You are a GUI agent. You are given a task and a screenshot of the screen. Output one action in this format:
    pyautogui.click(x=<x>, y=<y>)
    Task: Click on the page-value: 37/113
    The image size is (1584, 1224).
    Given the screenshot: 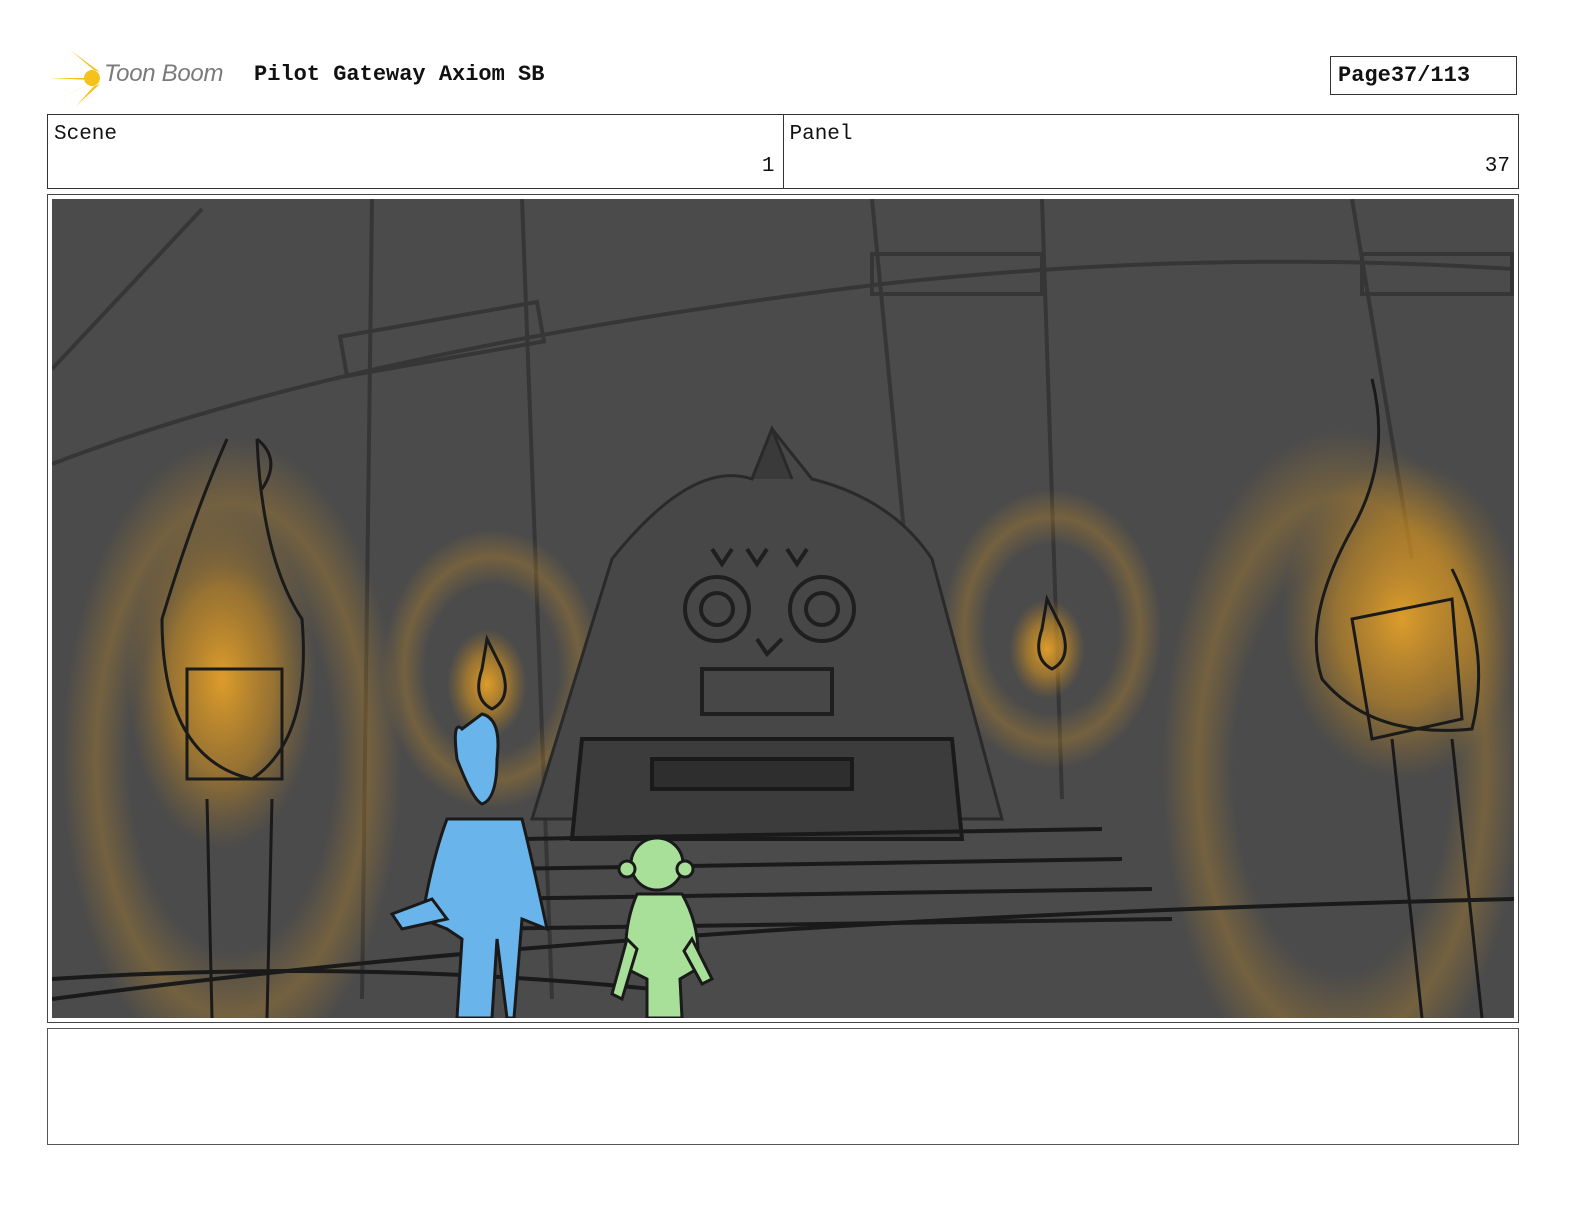 What is the action you would take?
    pyautogui.click(x=1430, y=75)
    